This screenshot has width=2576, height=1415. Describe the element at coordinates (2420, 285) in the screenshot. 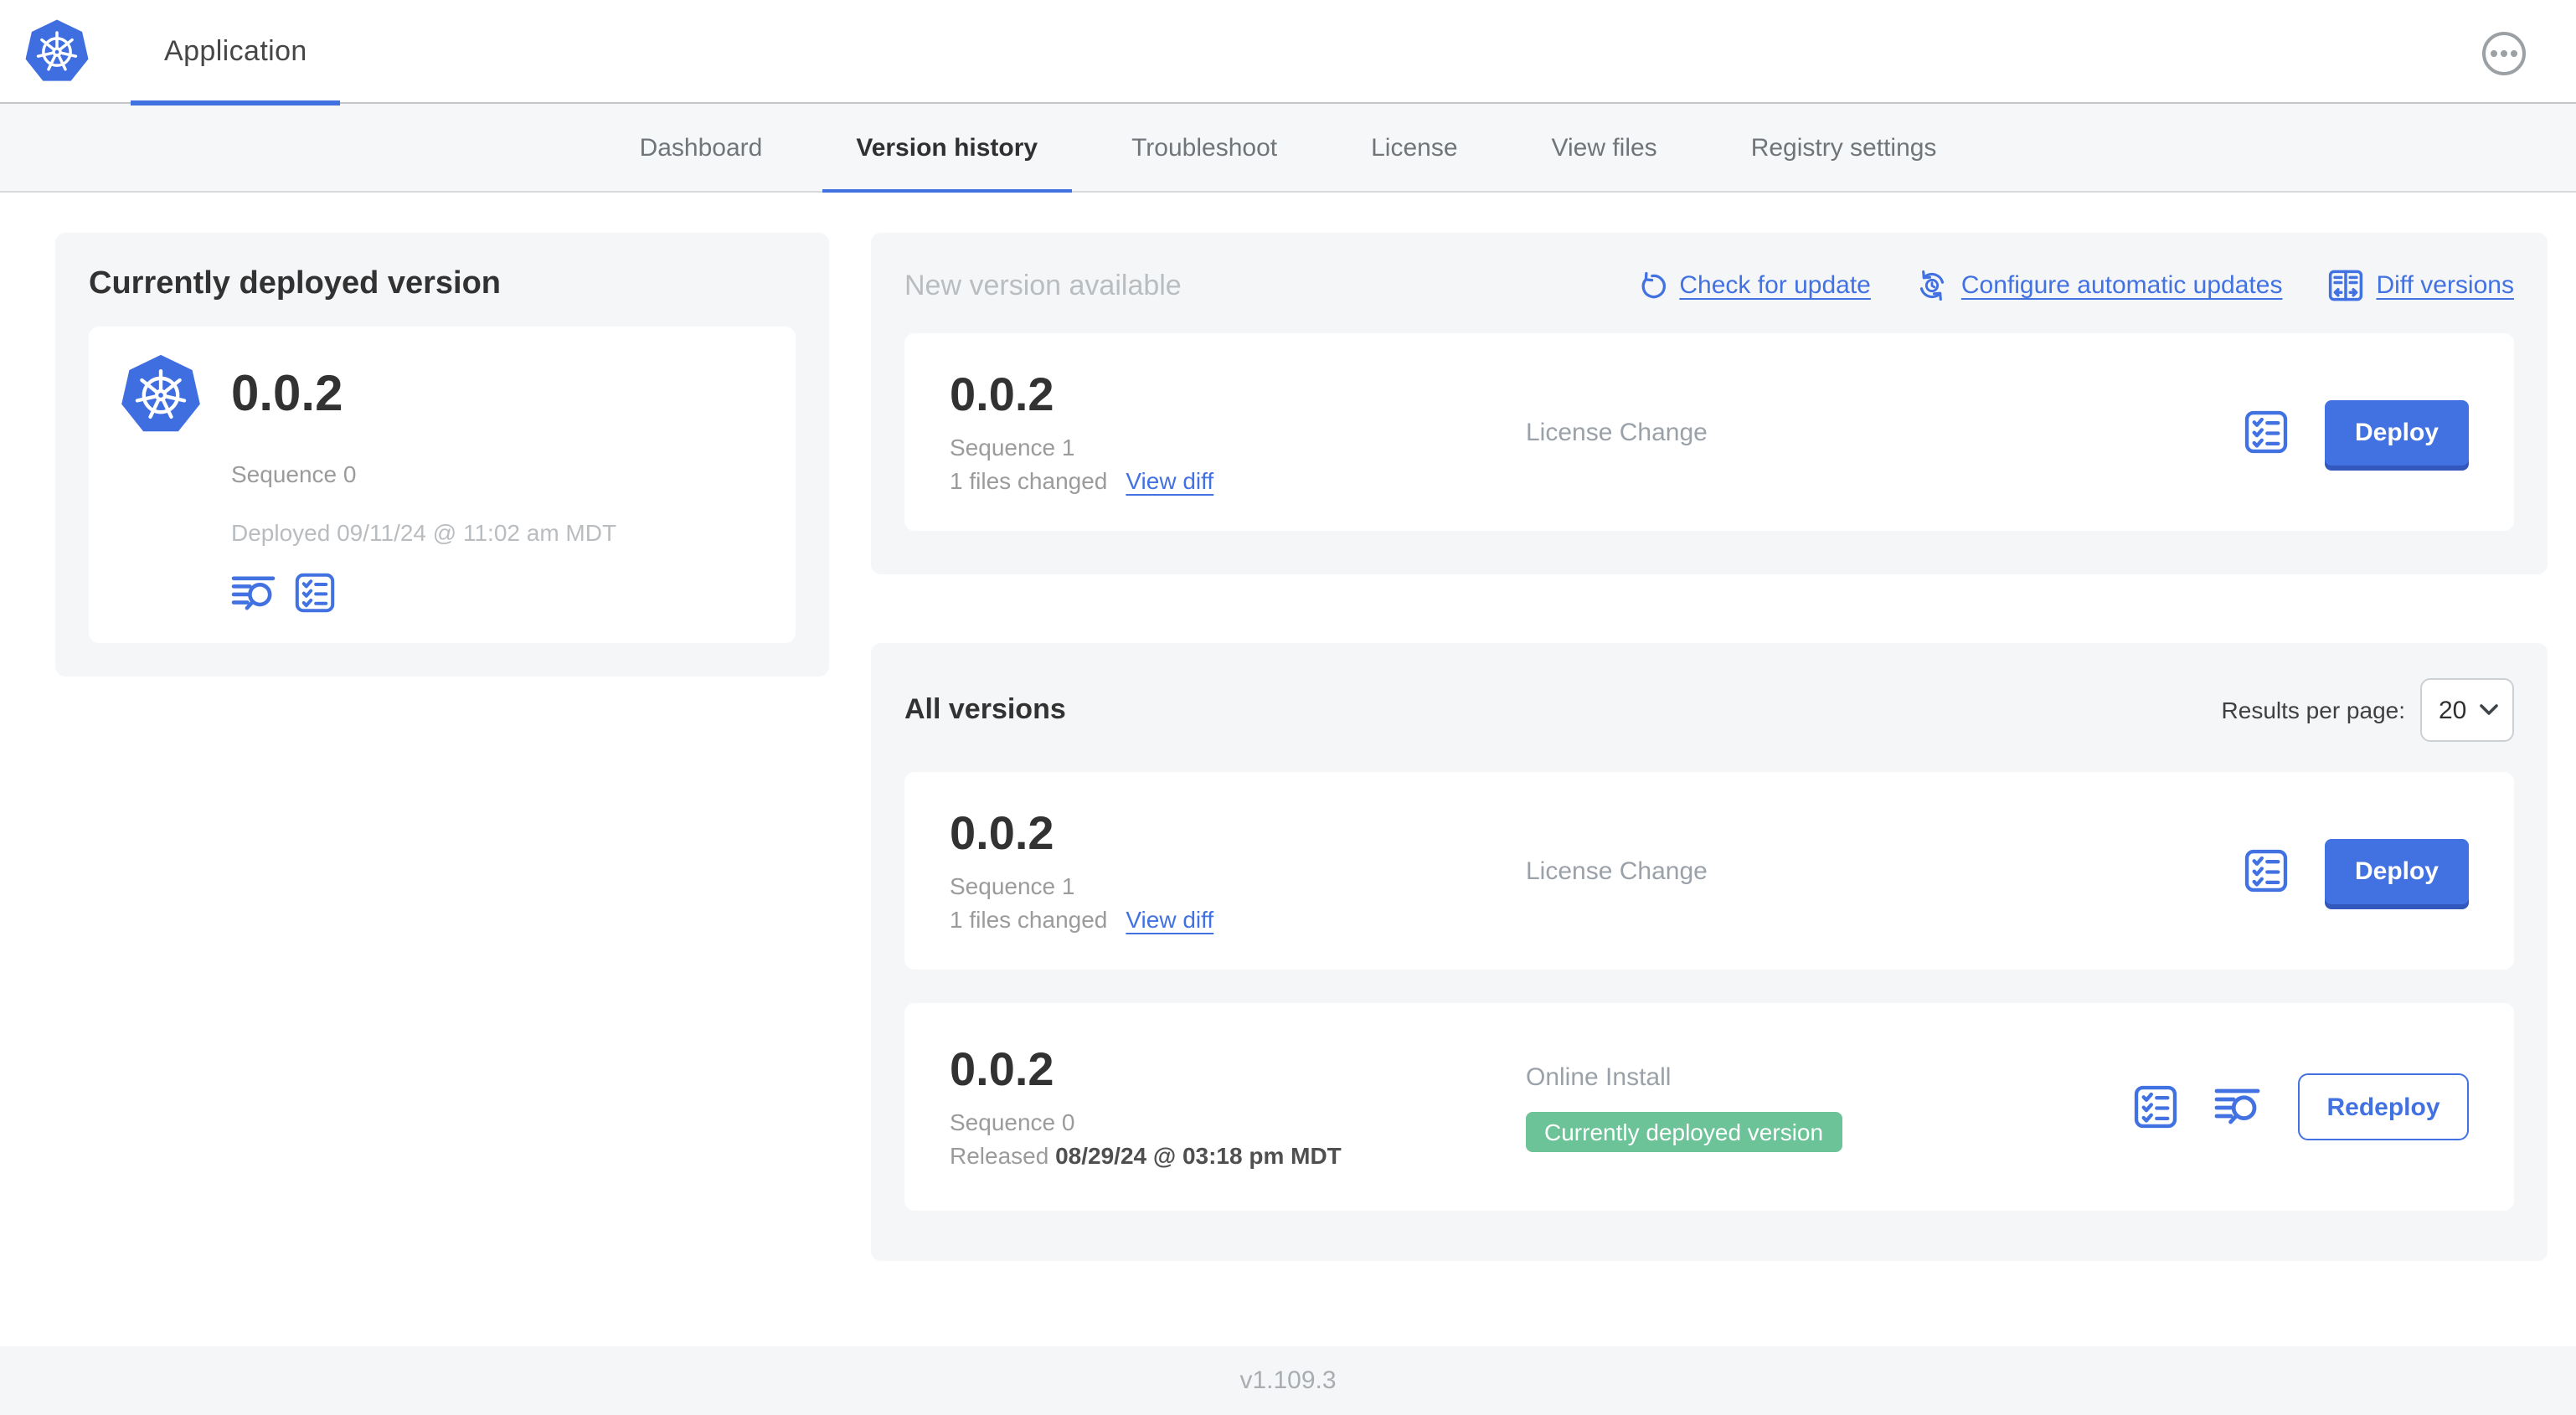

I see `diff-versions-link: Diff versions` at that location.